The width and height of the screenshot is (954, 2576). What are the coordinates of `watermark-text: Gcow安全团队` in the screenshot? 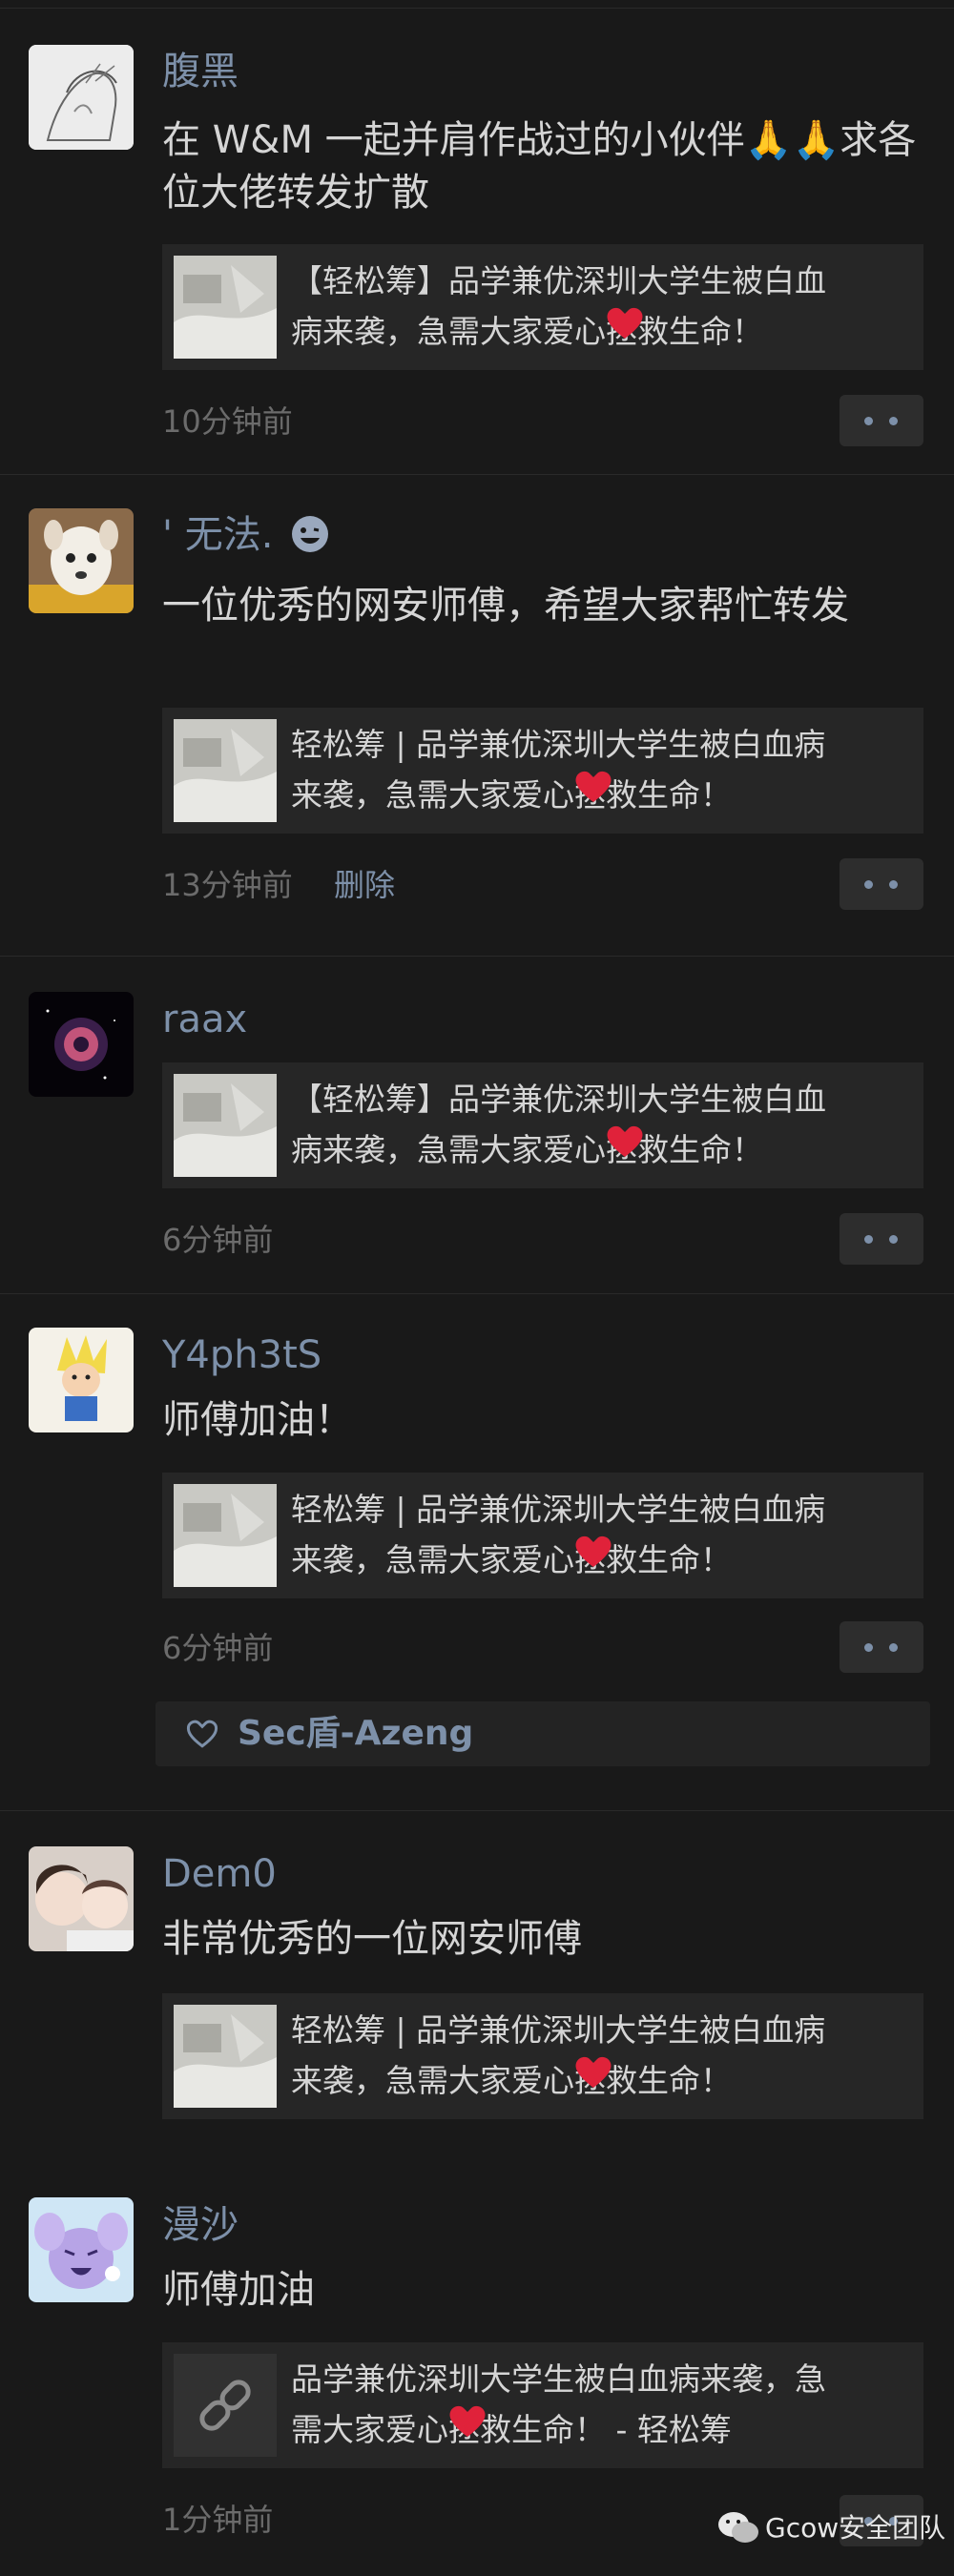 It's located at (855, 2528).